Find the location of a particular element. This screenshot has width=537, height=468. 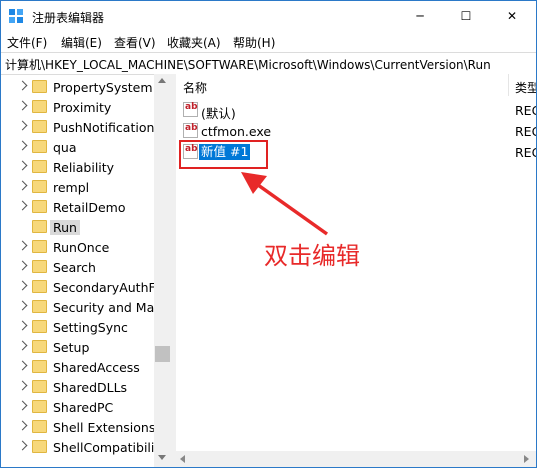

tree-scroll-thumb is located at coordinates (162, 354).